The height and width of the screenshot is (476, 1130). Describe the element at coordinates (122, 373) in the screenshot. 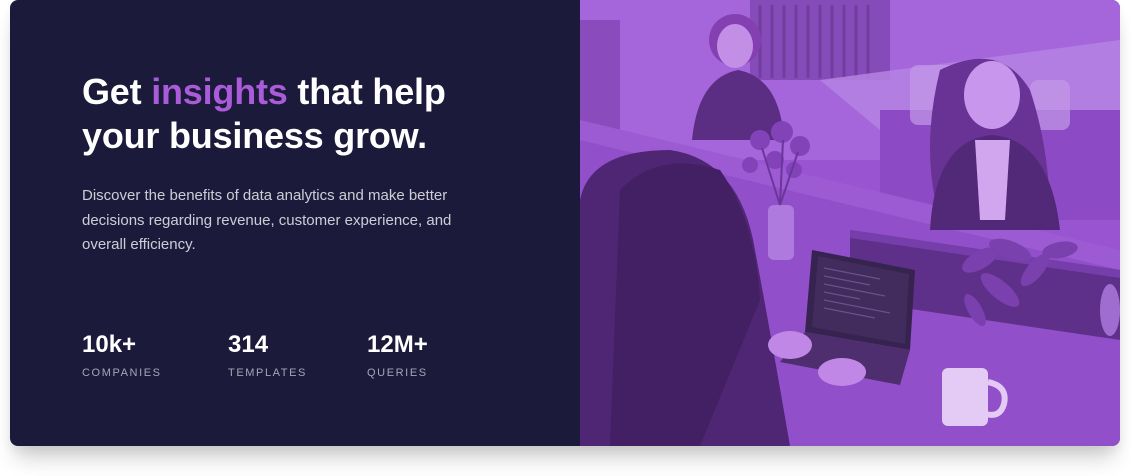

I see `stat-label: Companies` at that location.